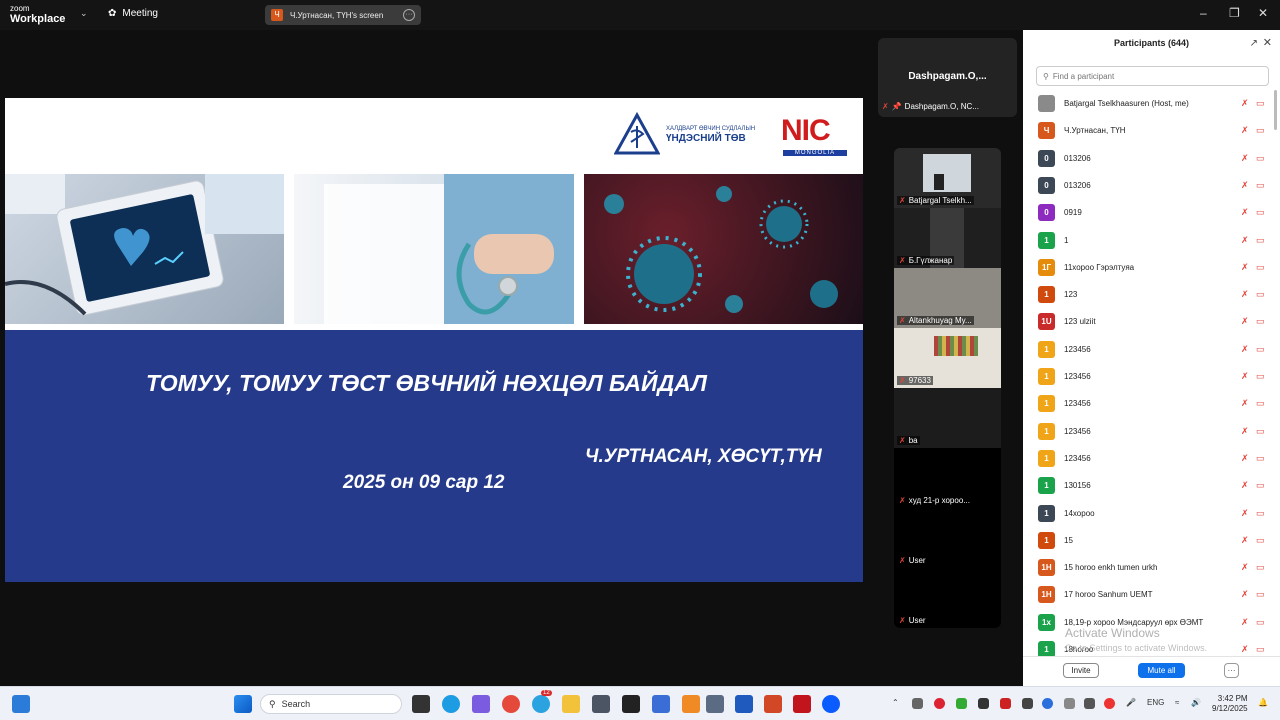  What do you see at coordinates (331, 704) in the screenshot?
I see `taskbar-search: ⚲ Search` at bounding box center [331, 704].